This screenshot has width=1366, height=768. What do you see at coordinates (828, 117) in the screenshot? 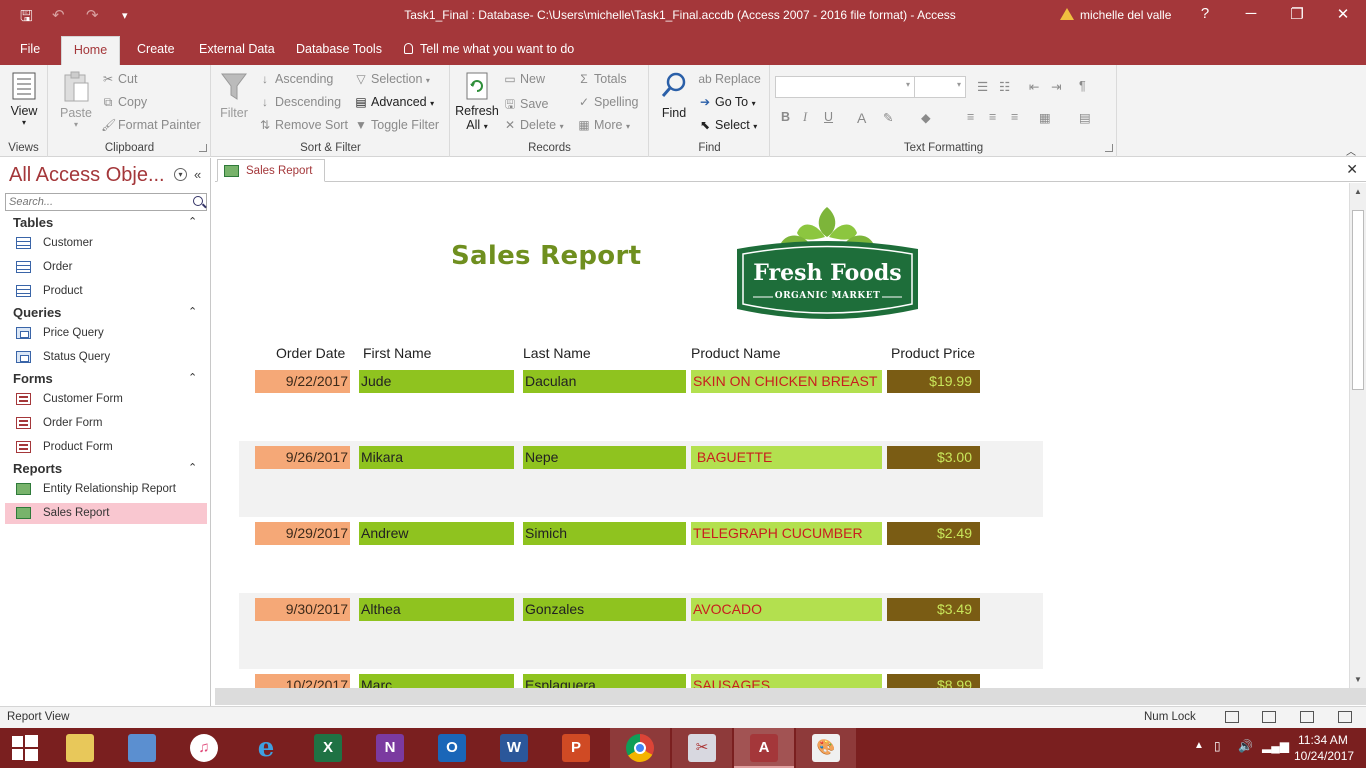
I see `underline-button: U` at bounding box center [828, 117].